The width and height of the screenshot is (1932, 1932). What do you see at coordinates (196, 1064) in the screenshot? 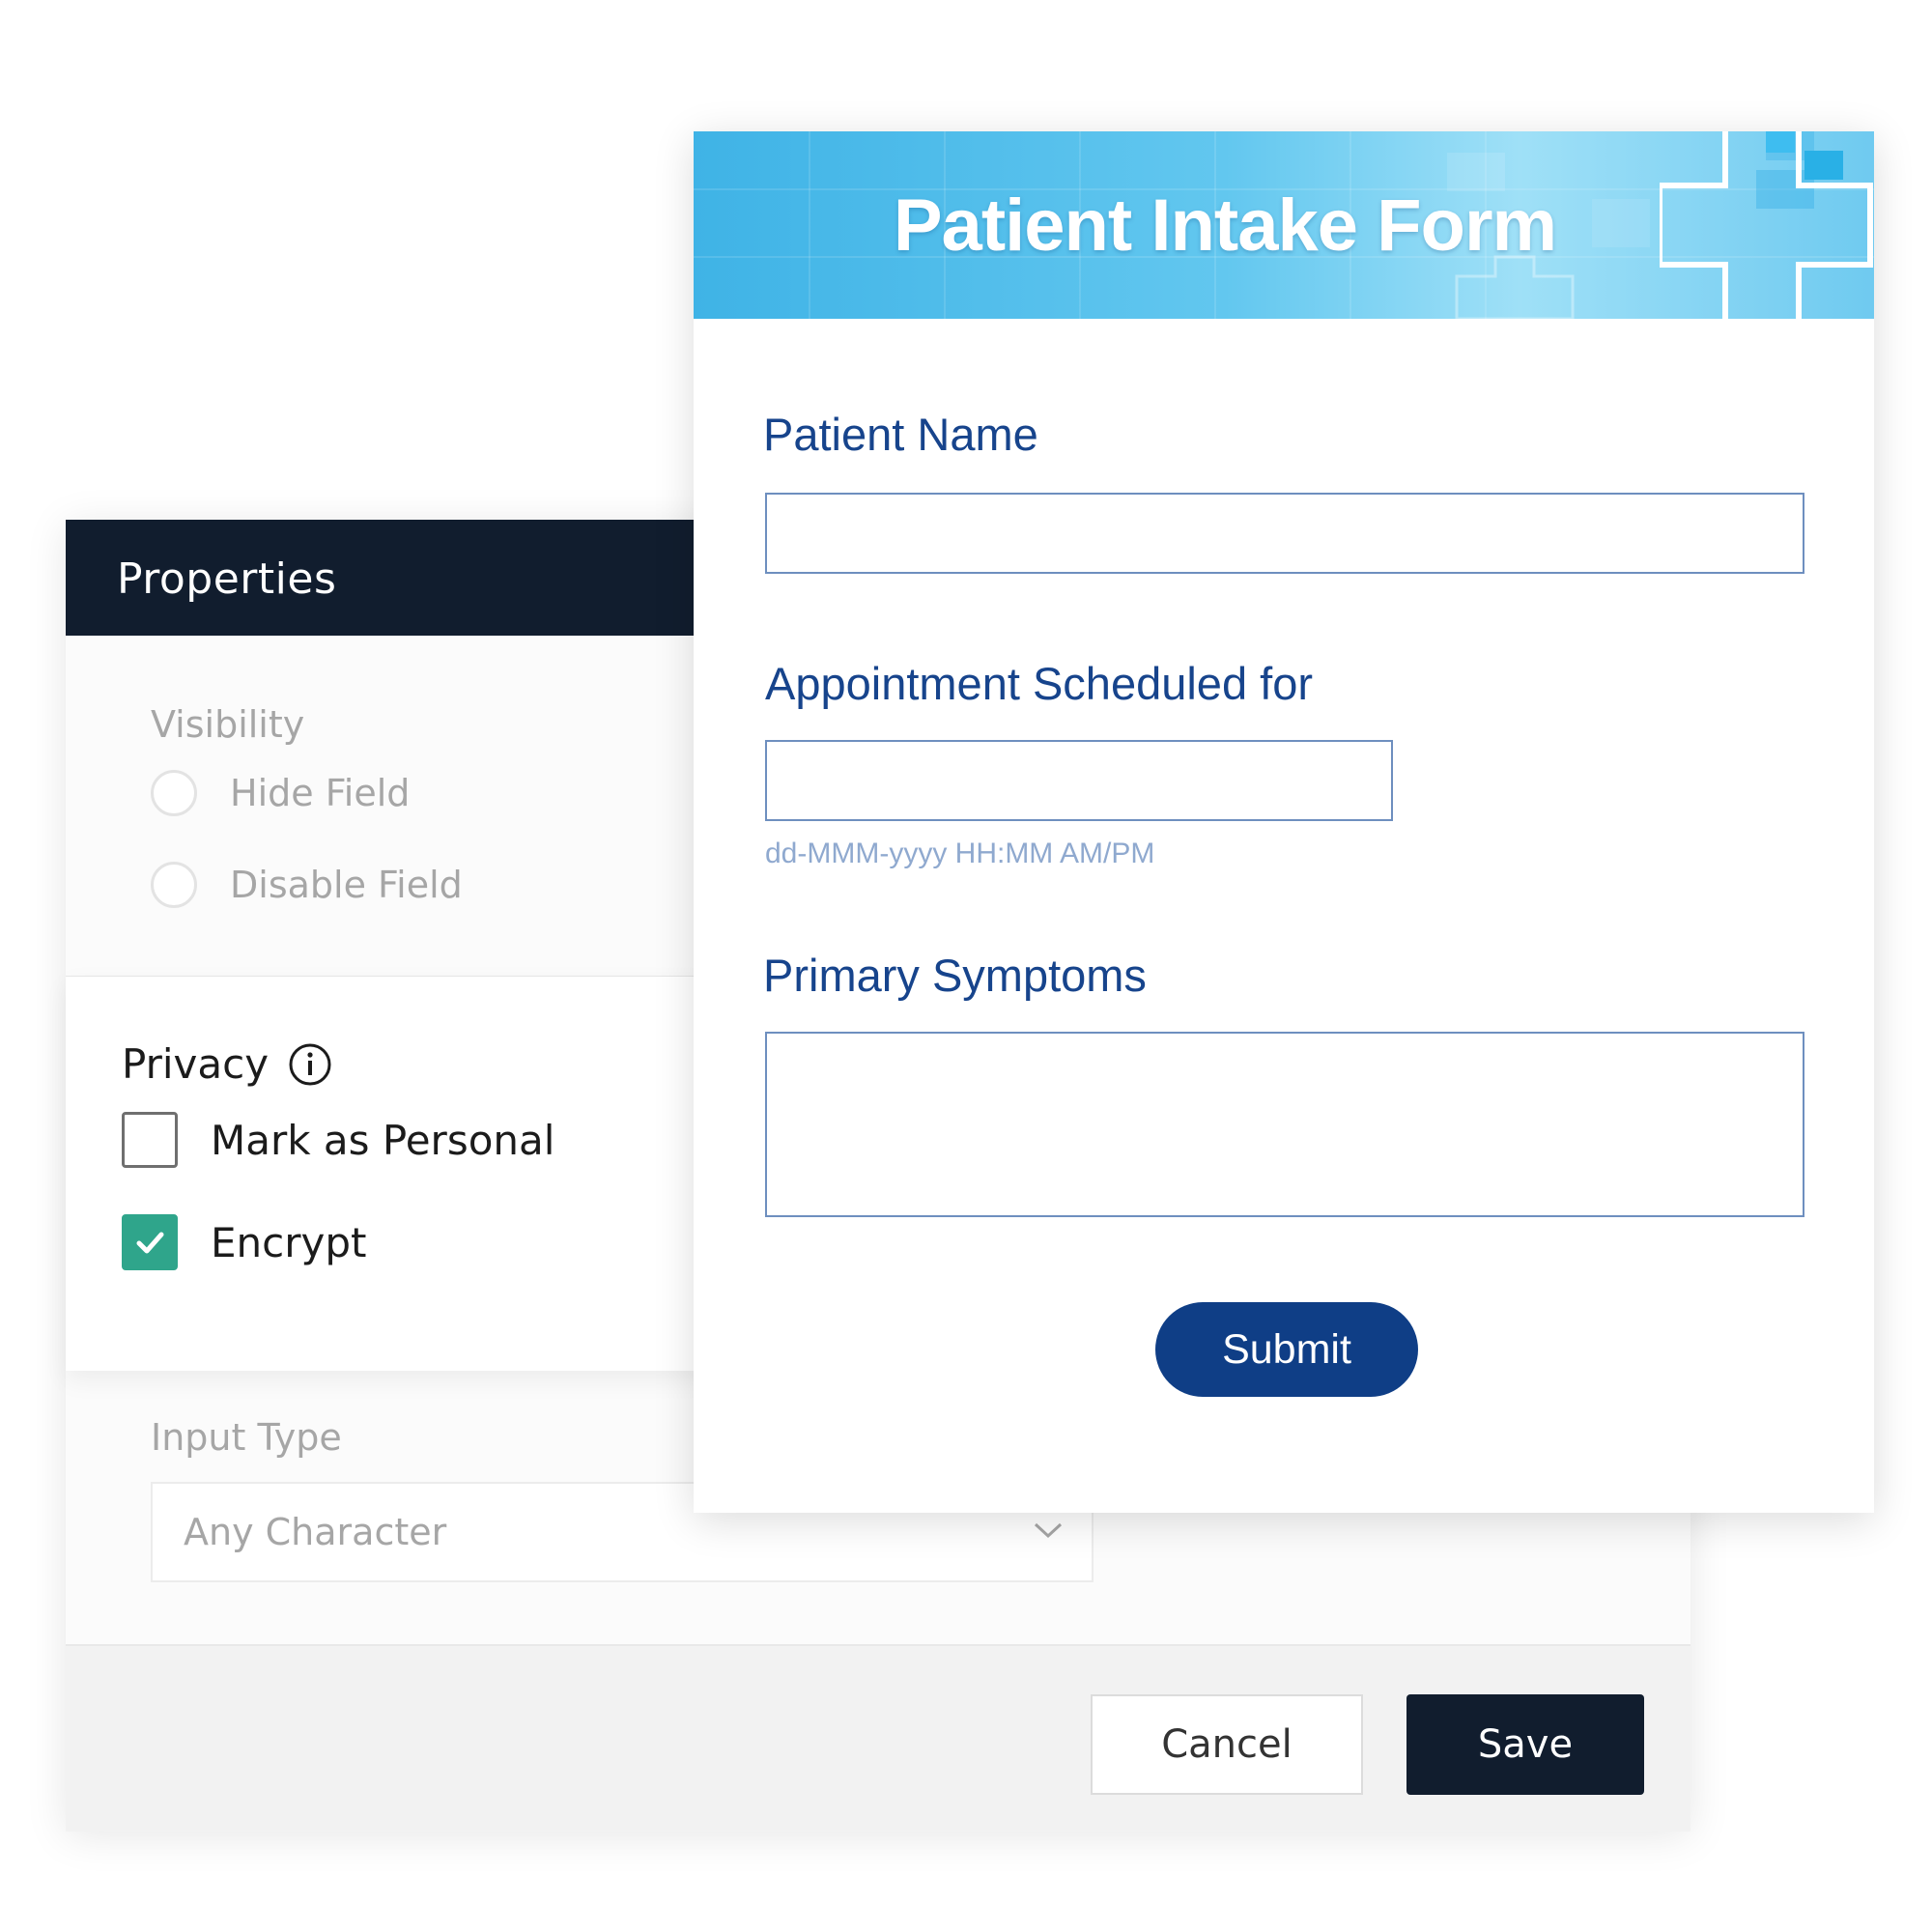
I see `privacy-label: Privacy` at bounding box center [196, 1064].